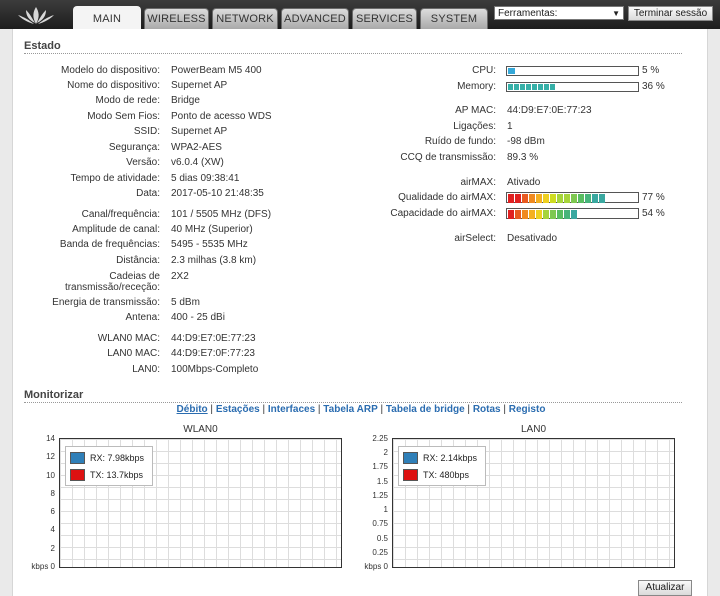 The width and height of the screenshot is (720, 596). I want to click on y-tick-label: 14, so click(50, 438).